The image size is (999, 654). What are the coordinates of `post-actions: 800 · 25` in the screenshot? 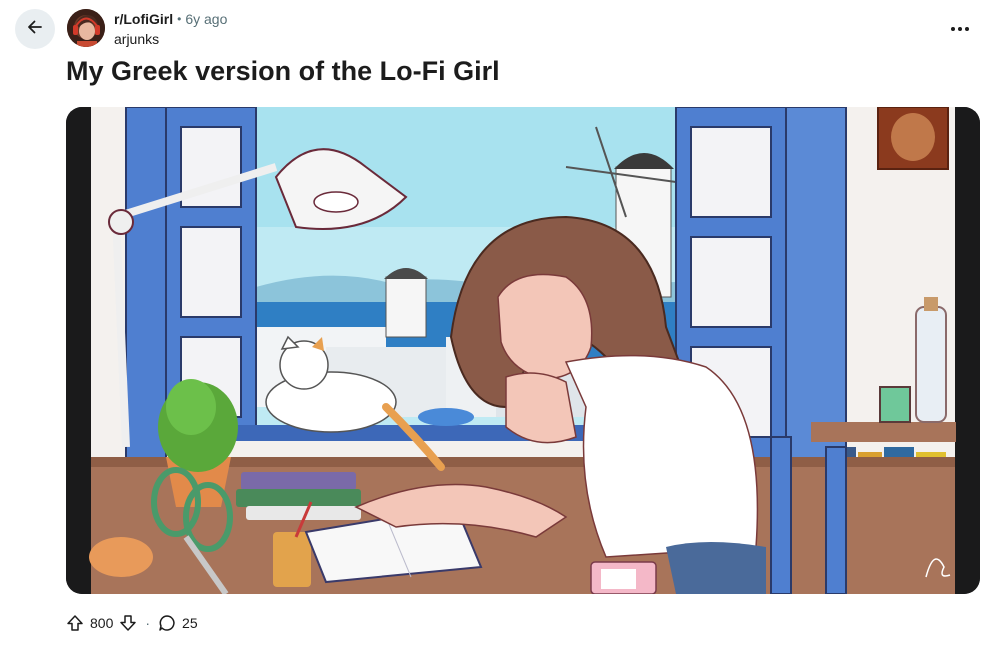 It's located at (131, 623).